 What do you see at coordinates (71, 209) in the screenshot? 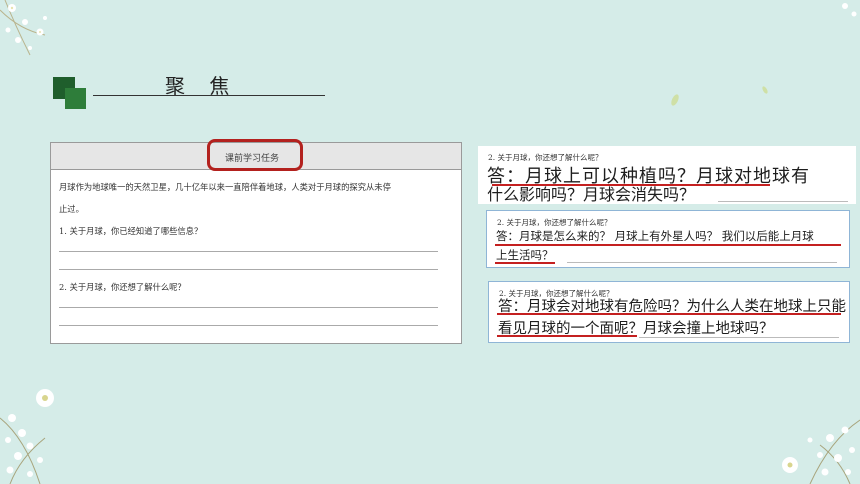
I see `worksheet-intro-continued: 止过。` at bounding box center [71, 209].